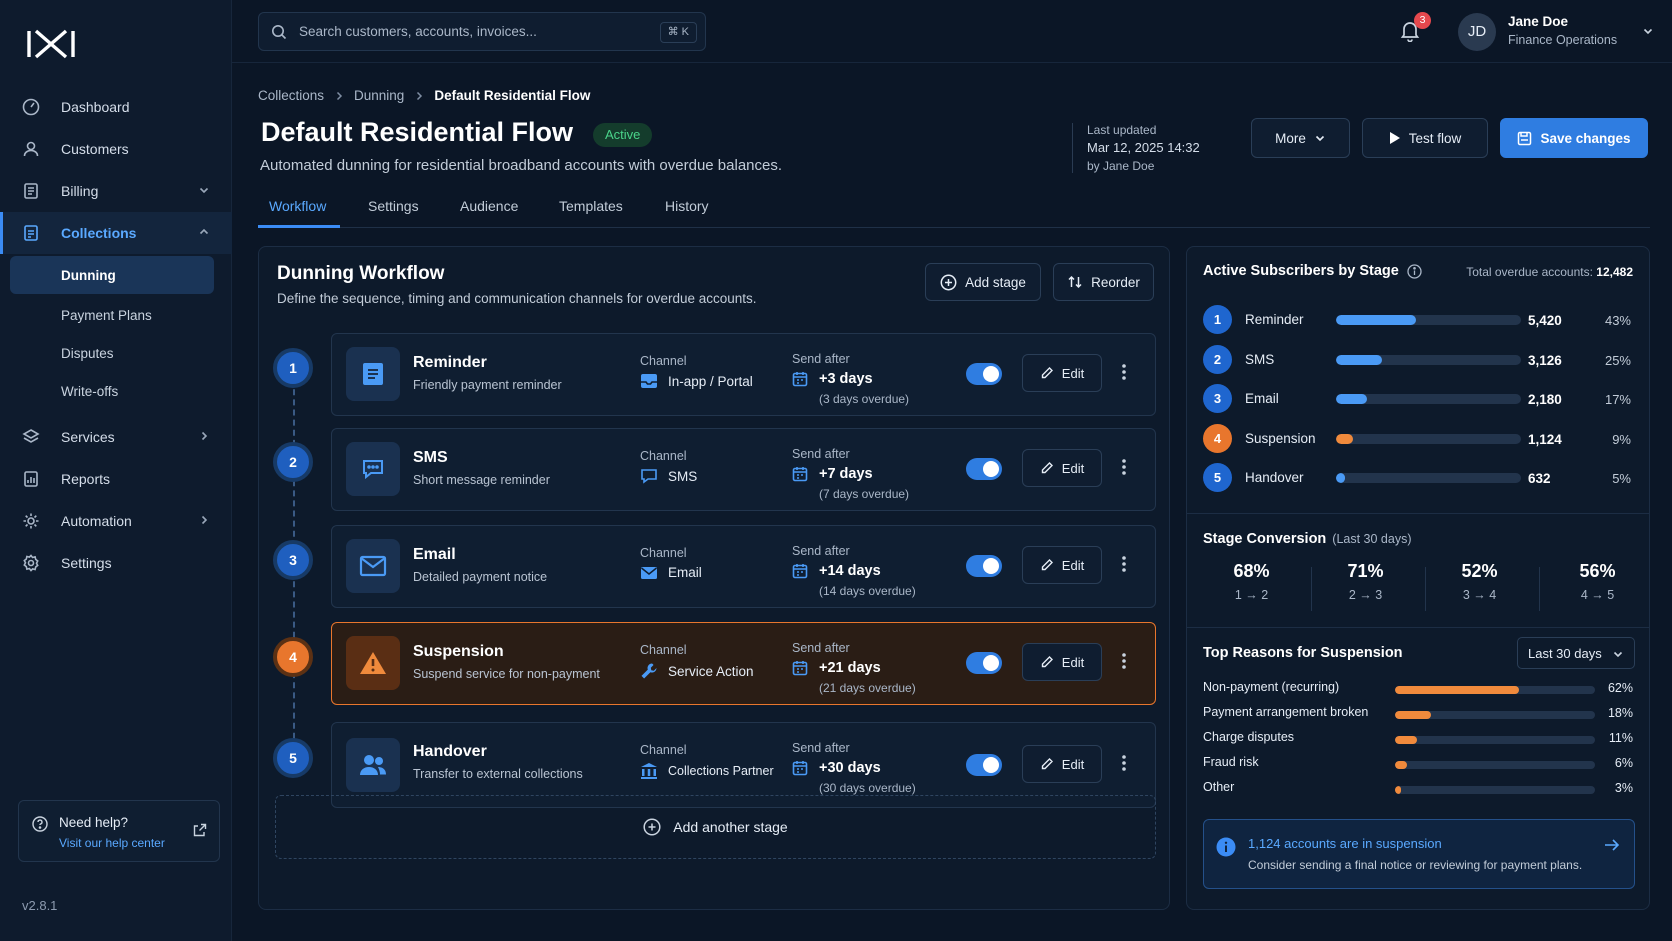 The width and height of the screenshot is (1672, 941). I want to click on pencil-icon, so click(1047, 373).